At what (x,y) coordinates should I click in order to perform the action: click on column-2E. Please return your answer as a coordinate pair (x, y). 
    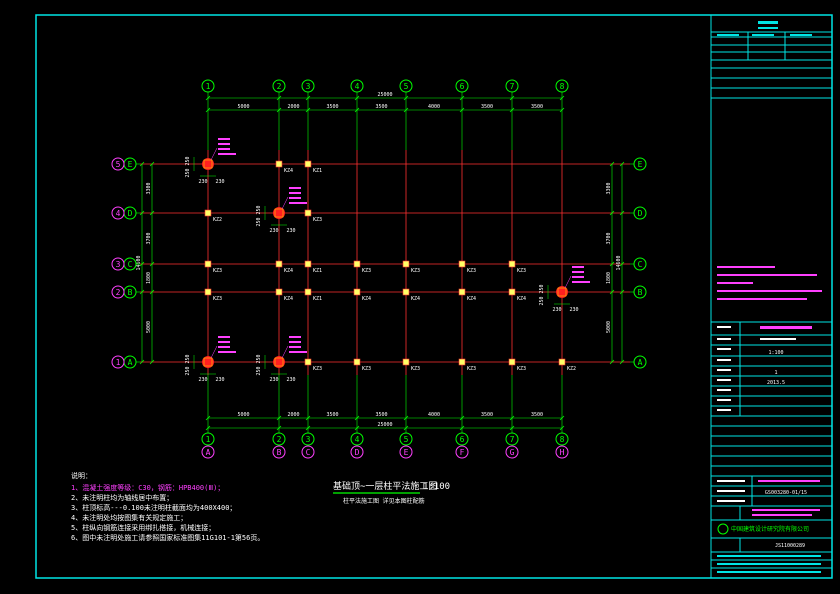
    Looking at the image, I should click on (279, 164).